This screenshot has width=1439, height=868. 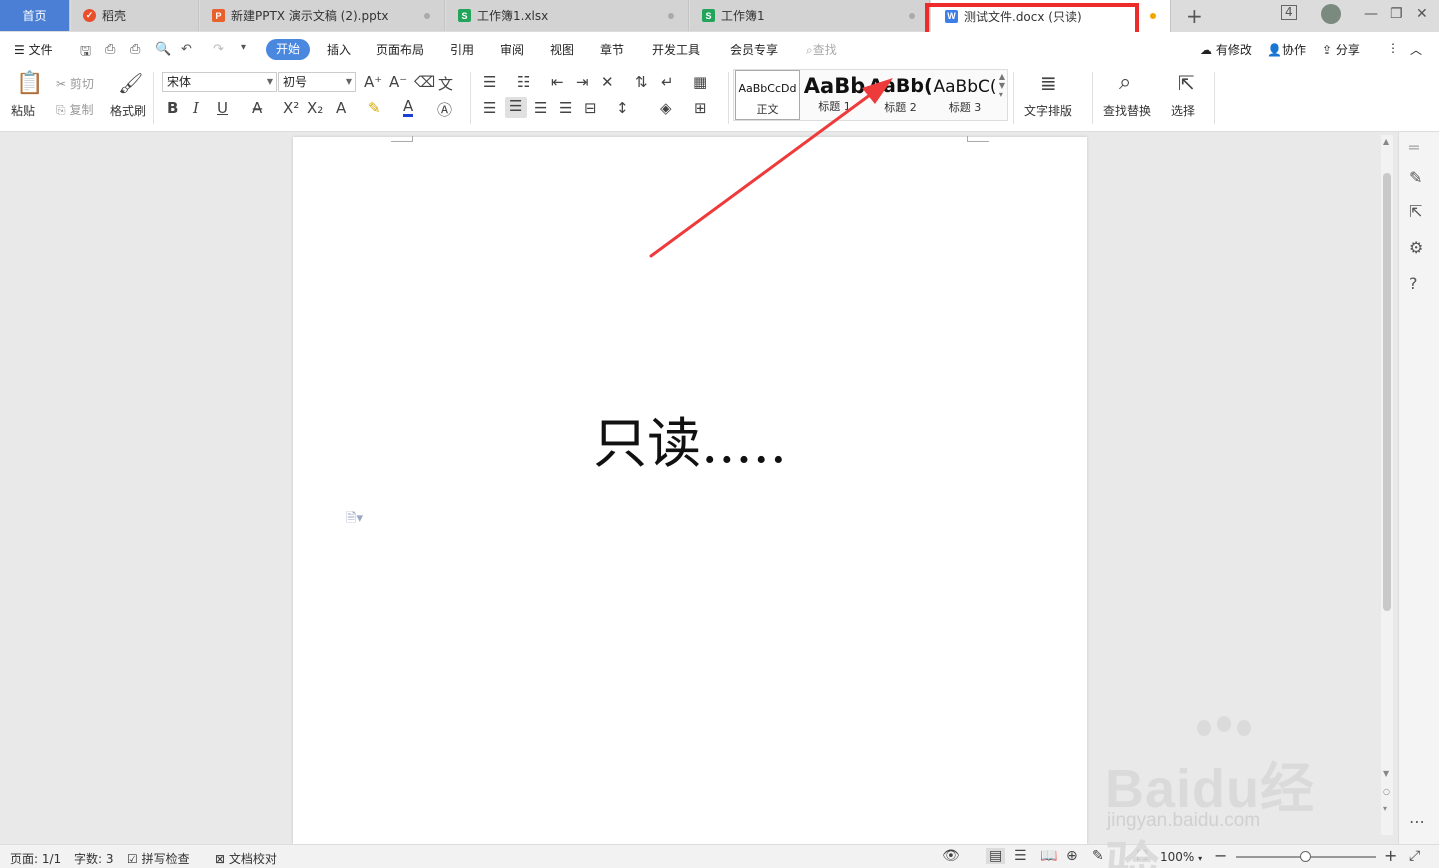 What do you see at coordinates (1396, 14) in the screenshot?
I see `restore-icon: ❐` at bounding box center [1396, 14].